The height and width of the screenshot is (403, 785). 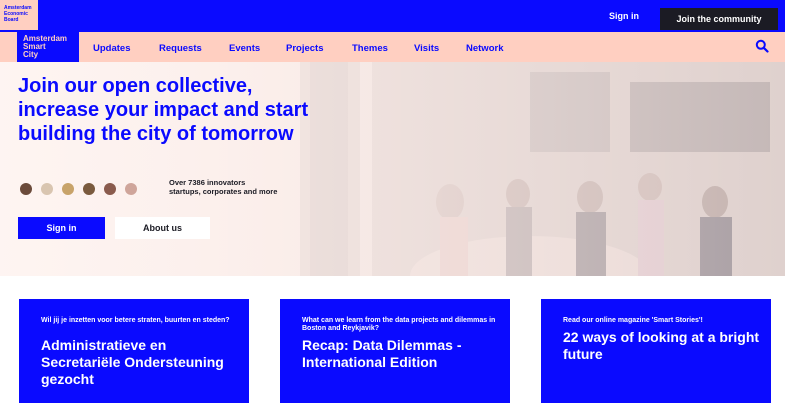 What do you see at coordinates (19, 15) in the screenshot?
I see `economic-board-logo: Amsterdam Economic Board` at bounding box center [19, 15].